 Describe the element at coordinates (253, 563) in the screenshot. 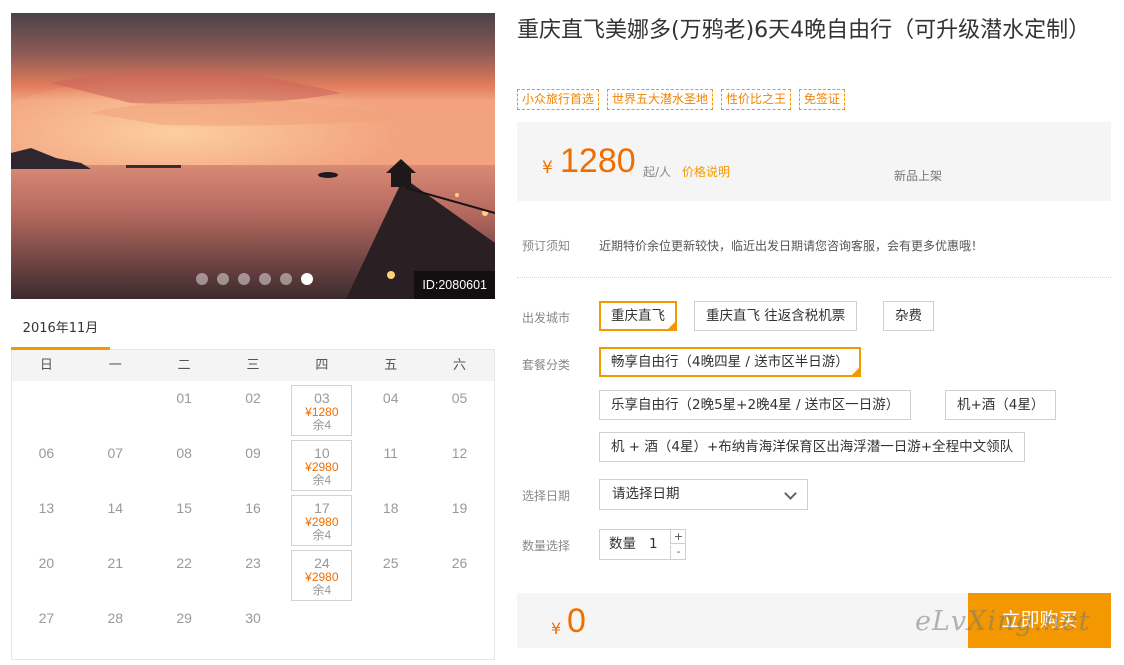

I see `day-number: 23` at that location.